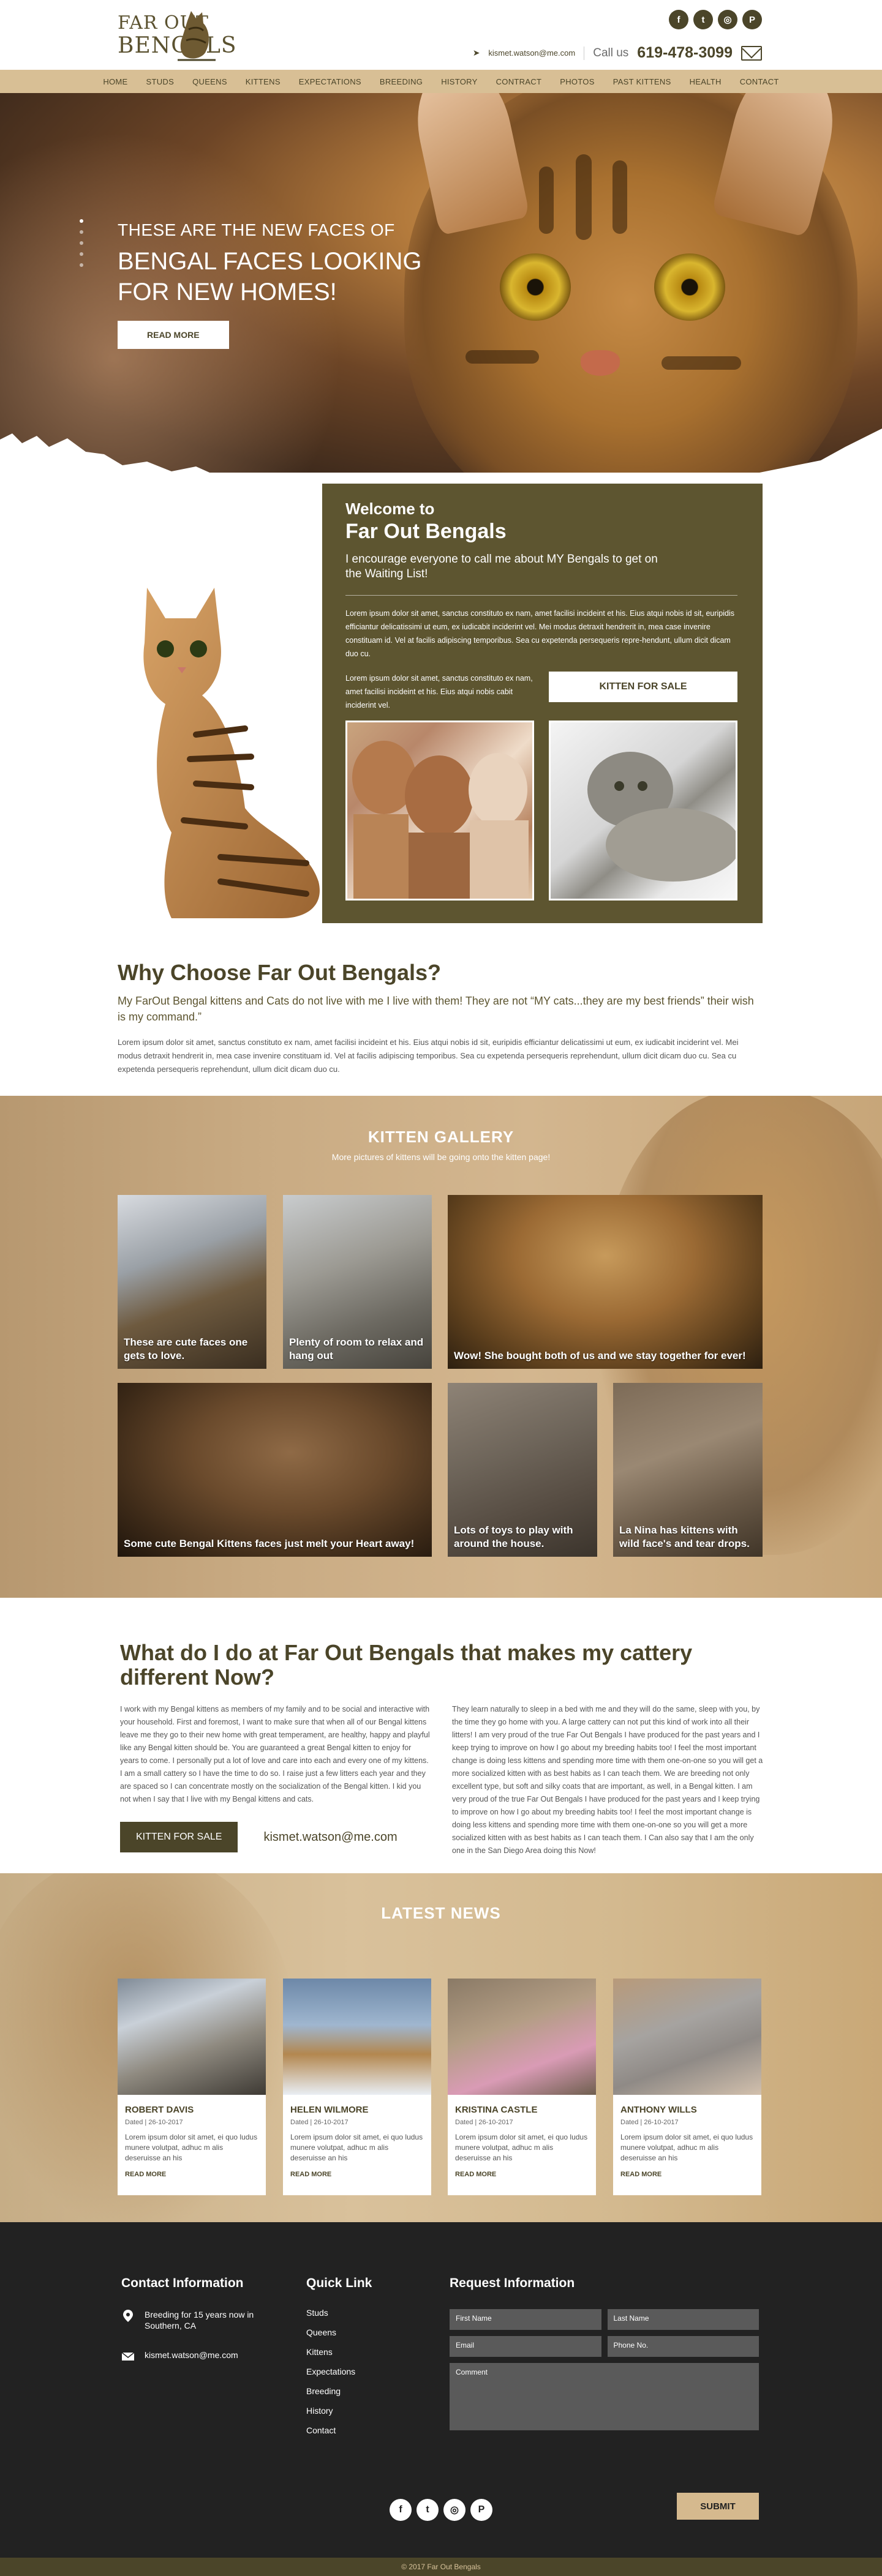  I want to click on header-phone-link: 619-478-3099, so click(685, 53).